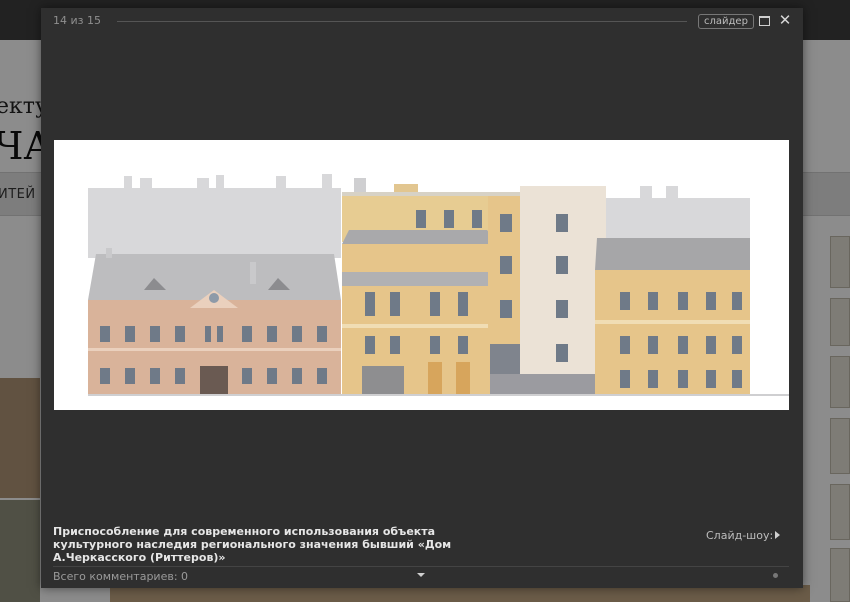 The height and width of the screenshot is (602, 850). Describe the element at coordinates (726, 21) in the screenshot. I see `slider-button: слайдер` at that location.